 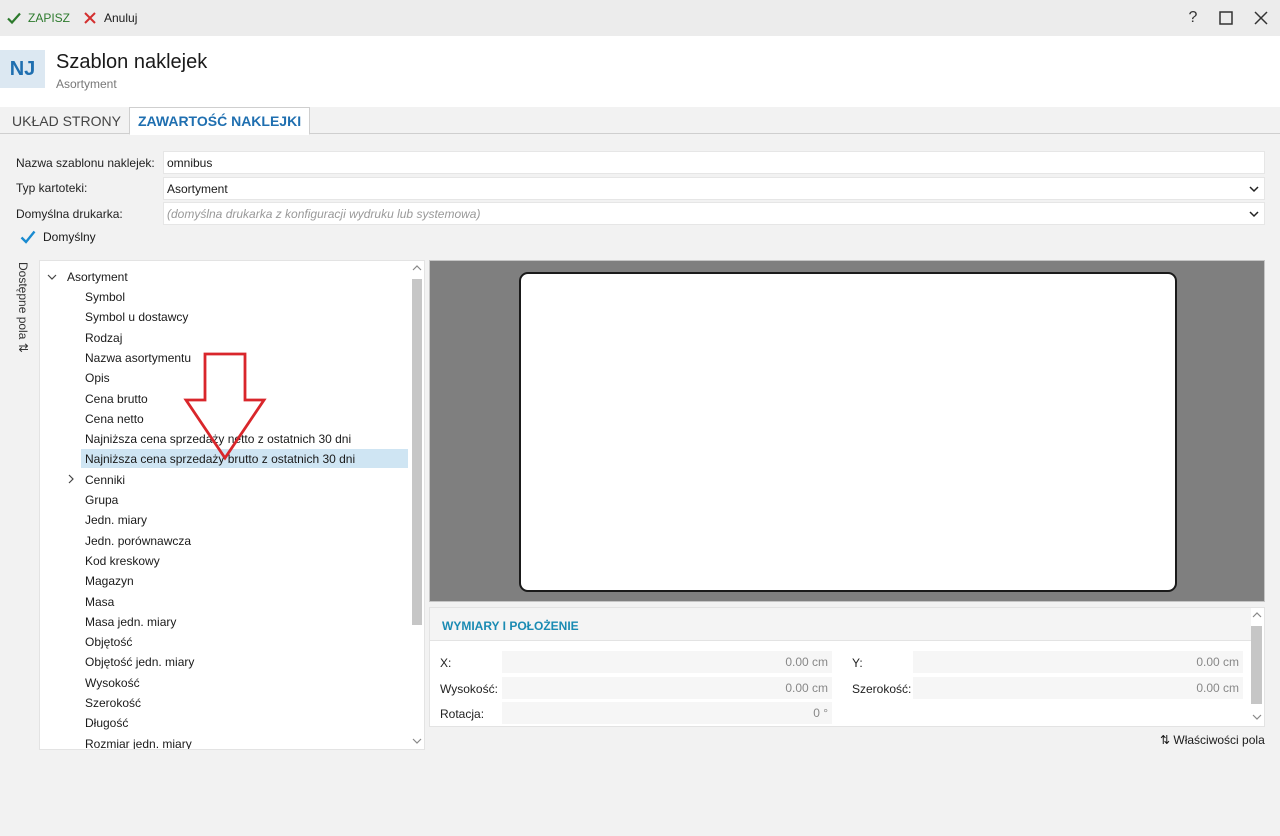 I want to click on toolbar: ZAPISZ Anuluj ?, so click(x=640, y=18).